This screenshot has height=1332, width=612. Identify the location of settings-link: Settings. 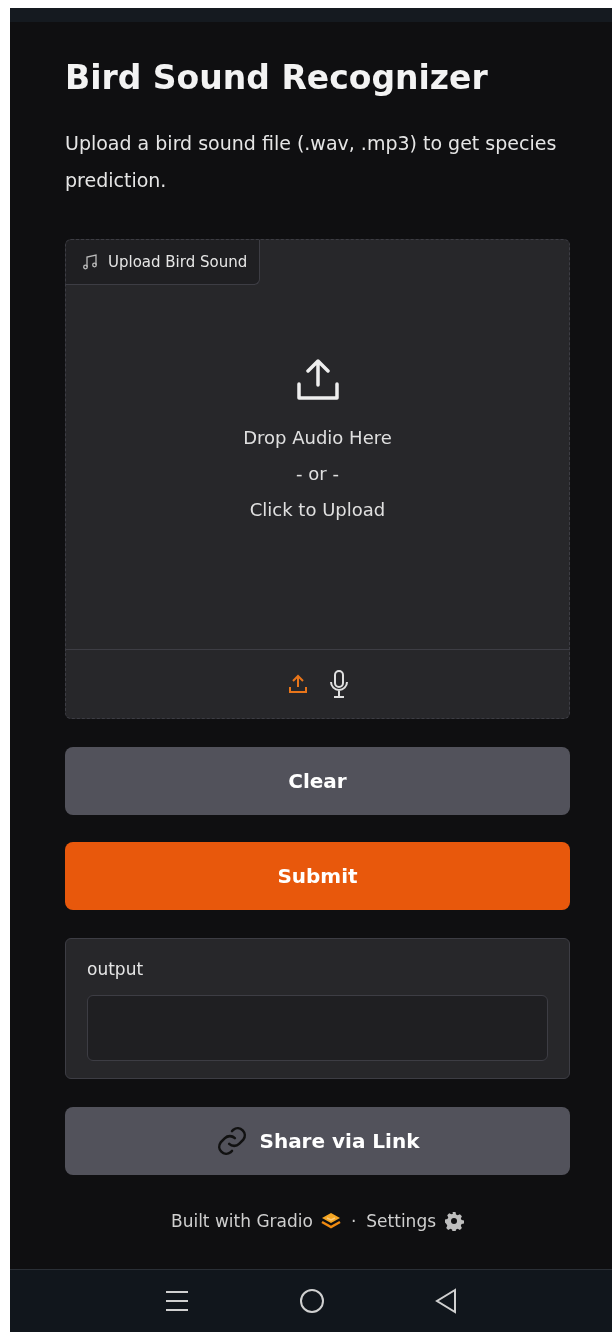
(415, 1221).